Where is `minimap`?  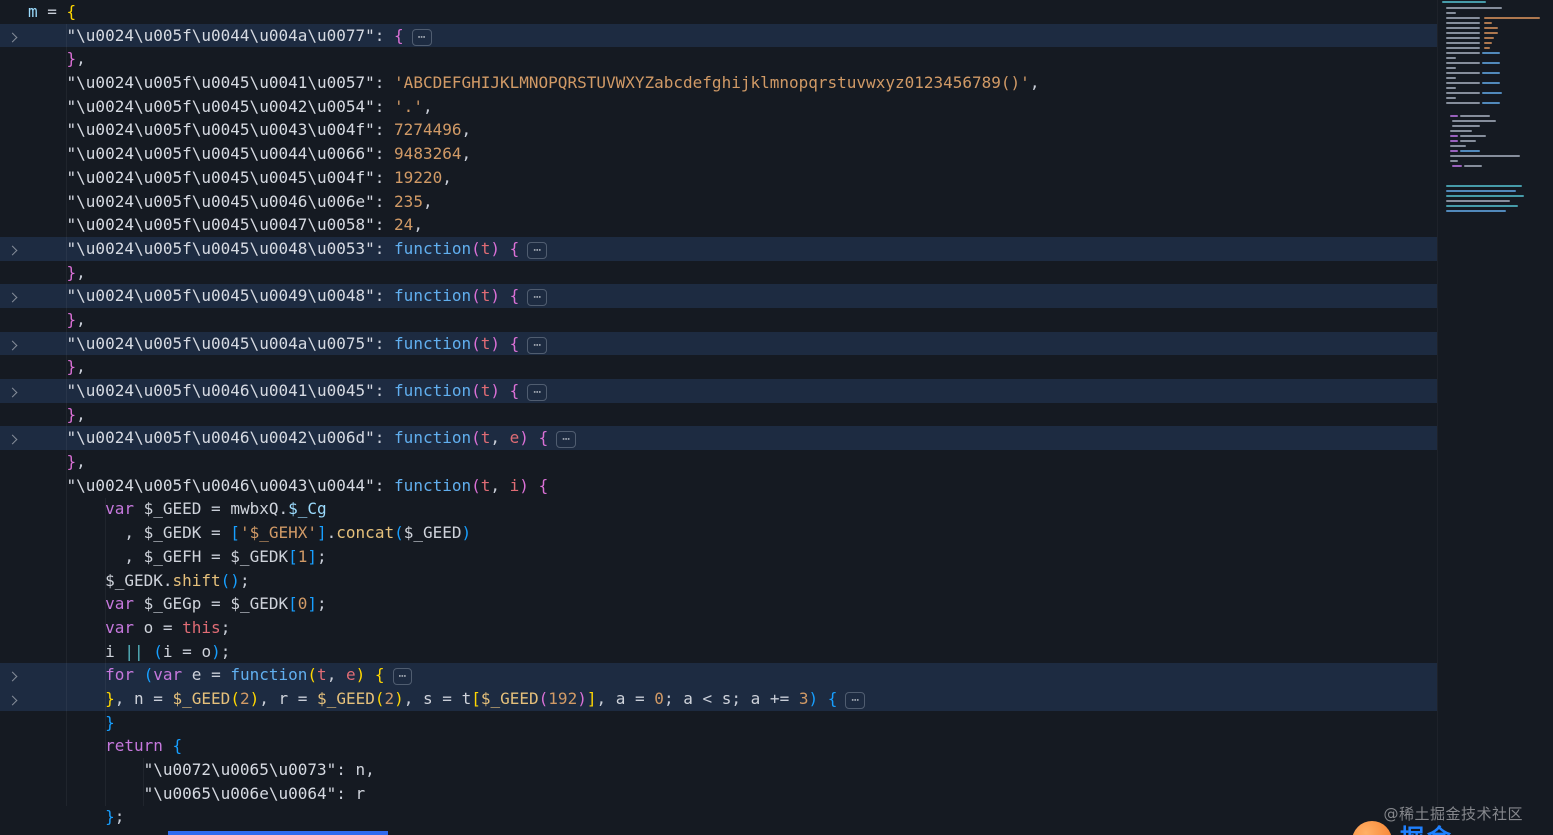
minimap is located at coordinates (1495, 417).